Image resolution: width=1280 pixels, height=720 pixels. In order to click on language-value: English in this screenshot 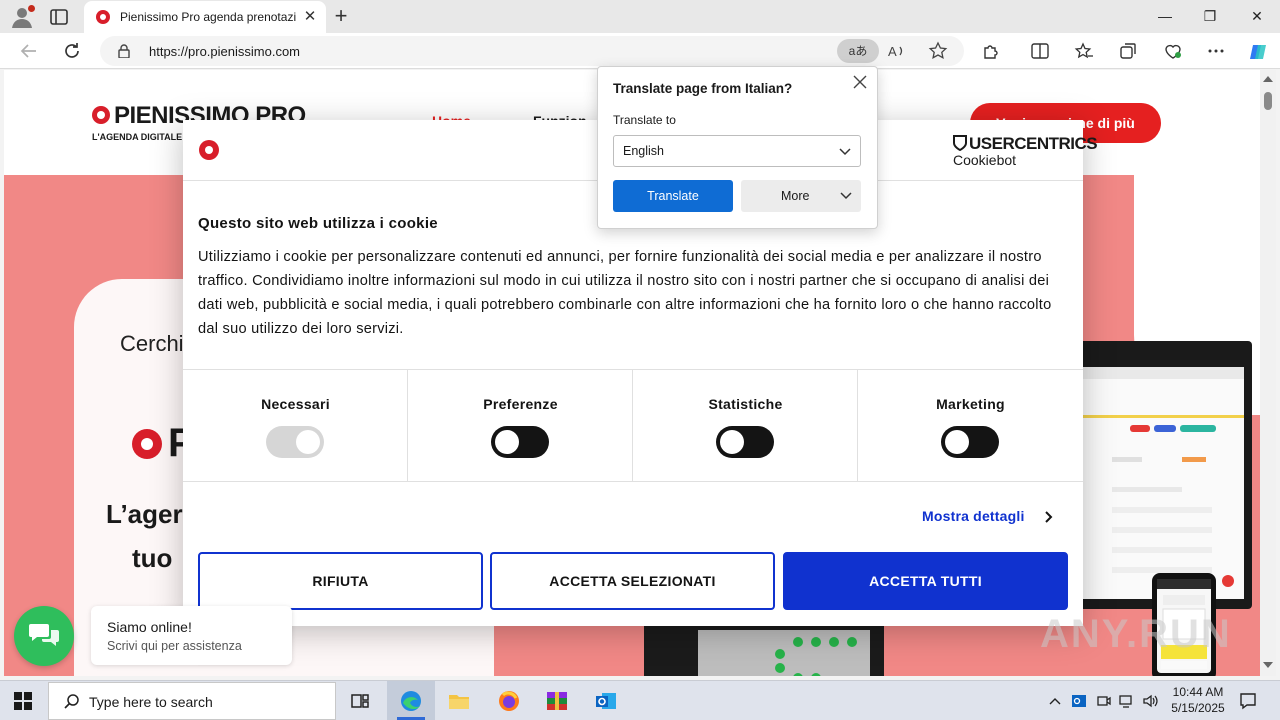, I will do `click(643, 151)`.